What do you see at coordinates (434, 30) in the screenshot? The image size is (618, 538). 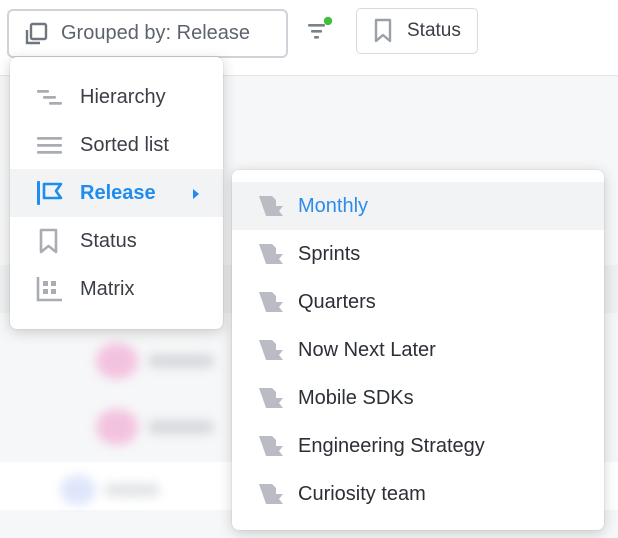 I see `status-button-label: Status` at bounding box center [434, 30].